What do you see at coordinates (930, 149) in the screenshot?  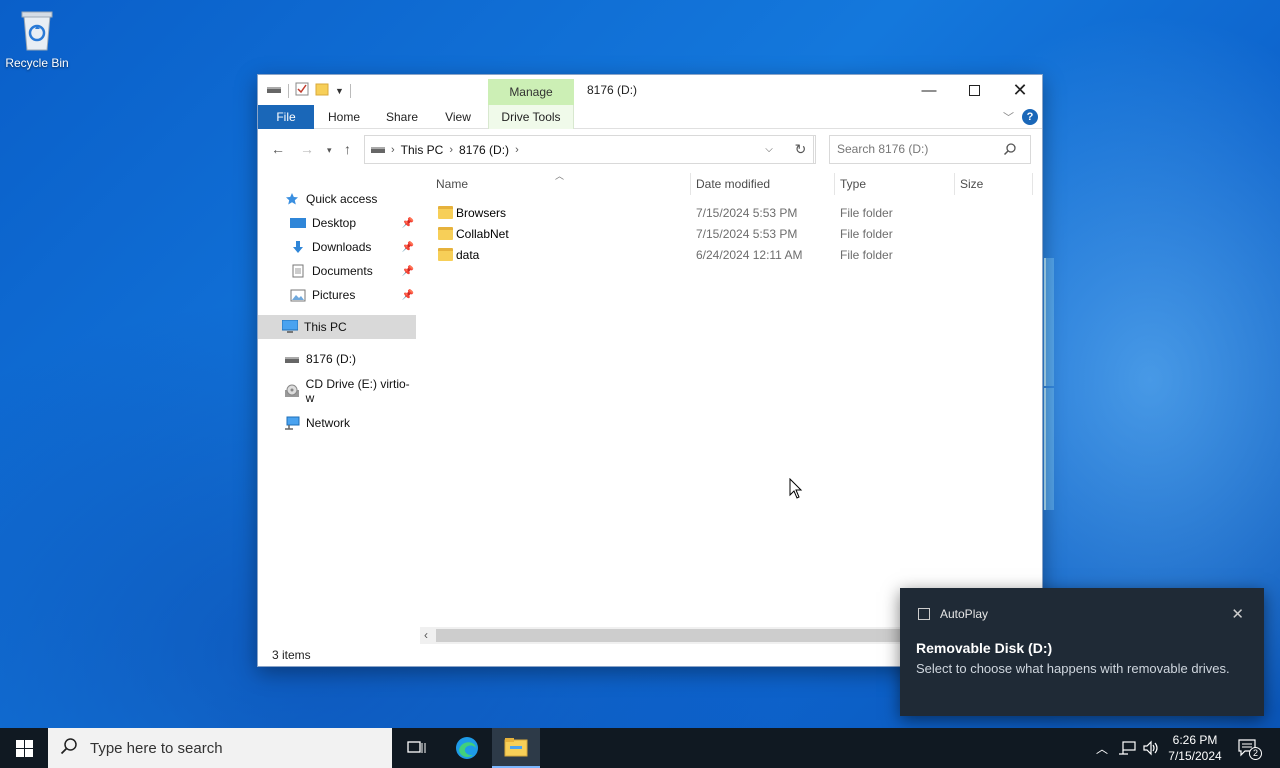 I see `search-input: Search 8176 (D:)` at bounding box center [930, 149].